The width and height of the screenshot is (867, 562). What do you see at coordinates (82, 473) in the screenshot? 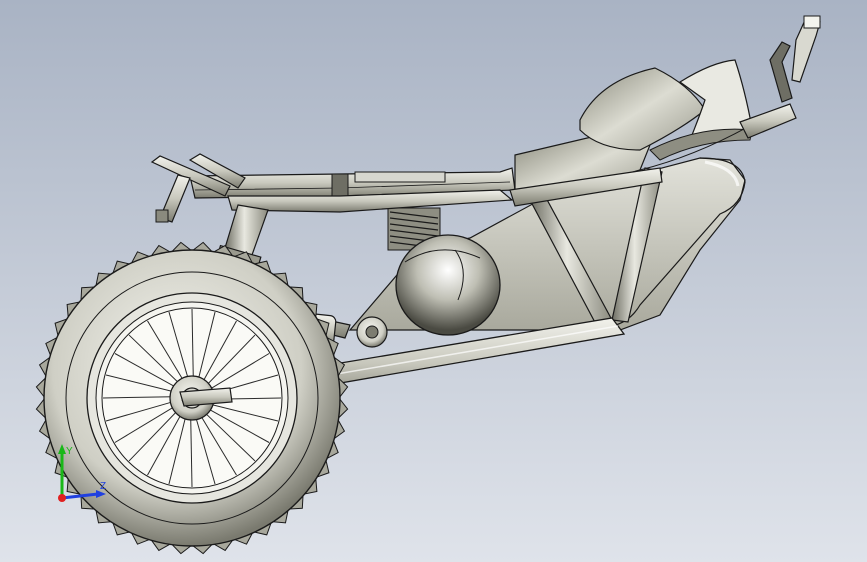
I see `coordinate-triad: Y Z` at bounding box center [82, 473].